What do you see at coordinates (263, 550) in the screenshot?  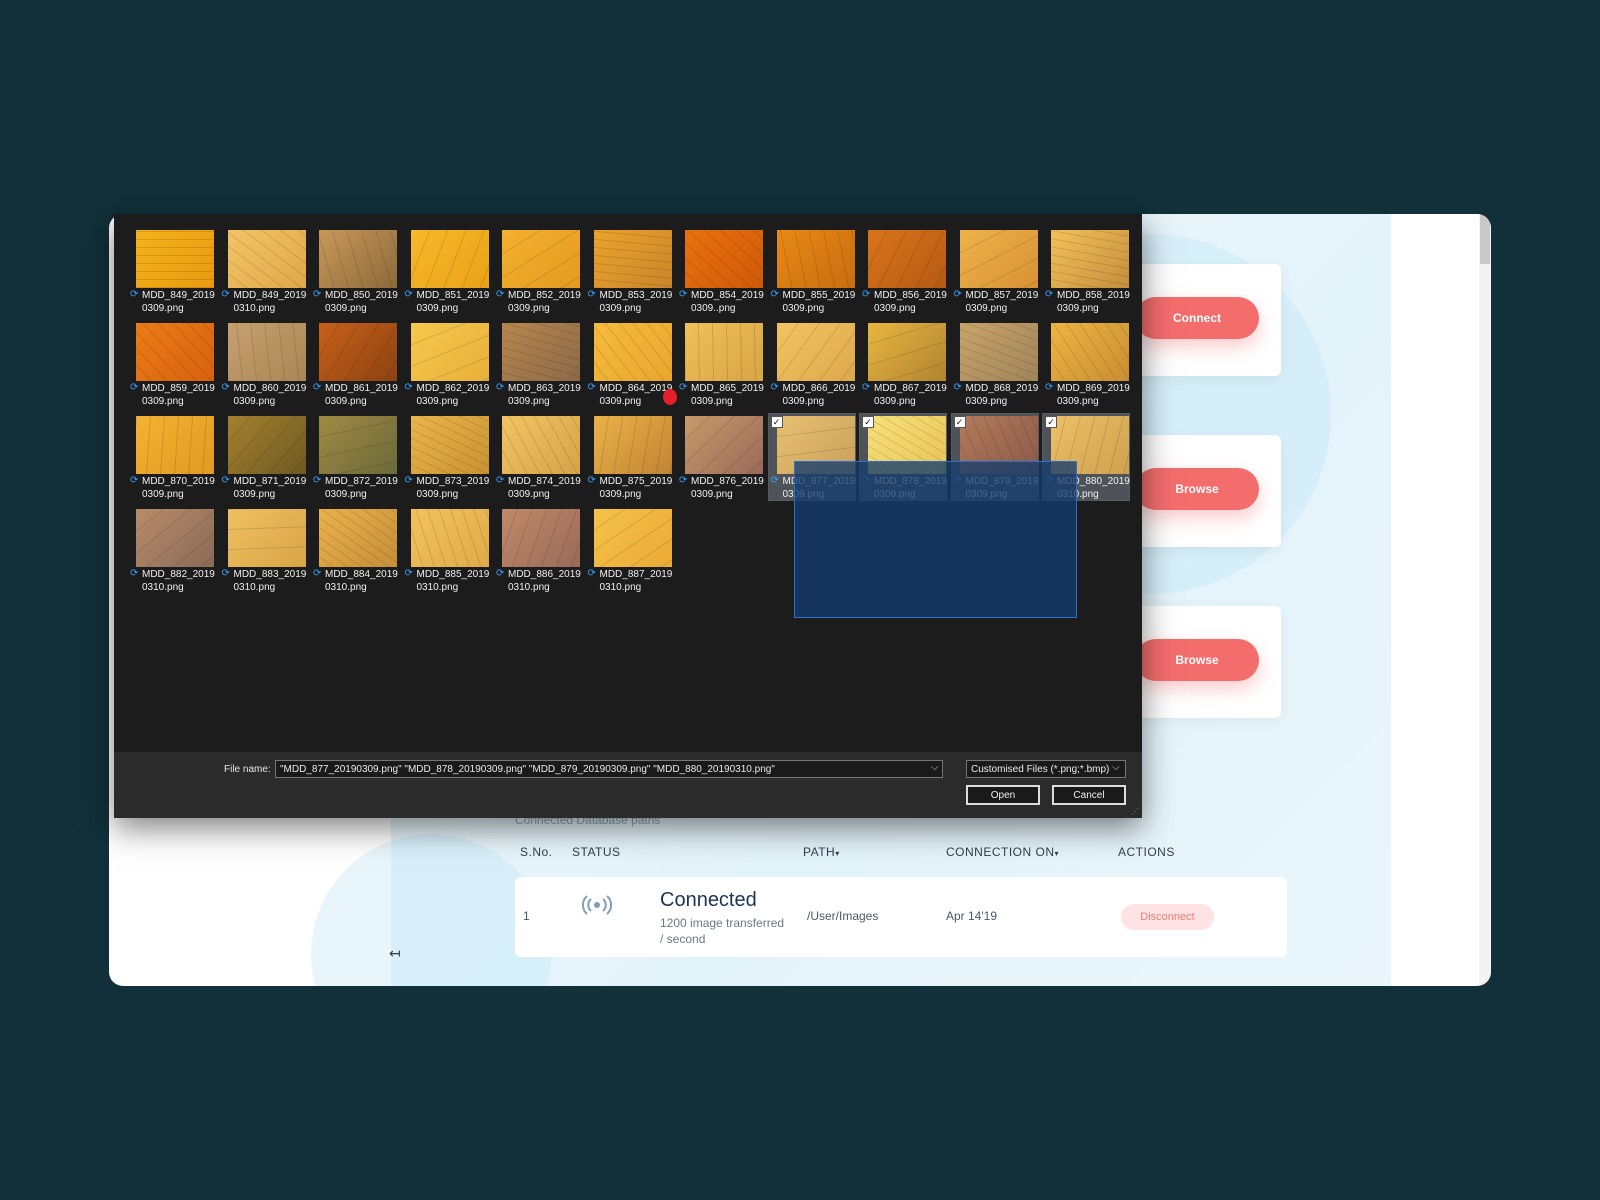 I see `file-item: ⟳ MDD_883_2019 0310.png` at bounding box center [263, 550].